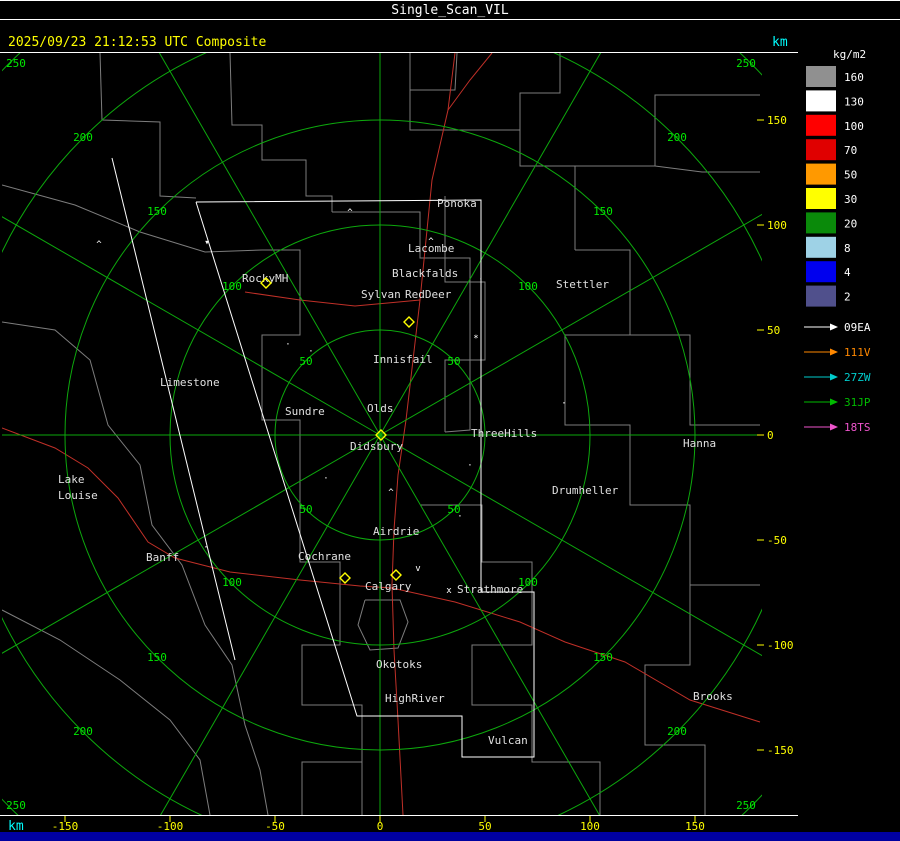  I want to click on city-label: Strathmore, so click(490, 589).